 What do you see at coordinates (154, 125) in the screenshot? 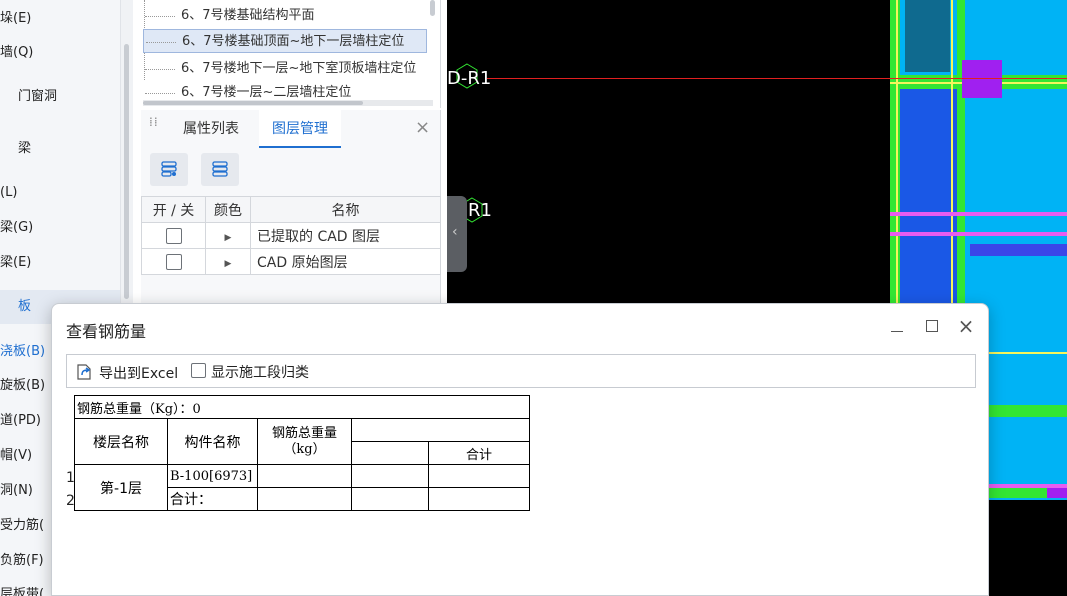
I see `drag-grip-icon: ⁞⁞` at bounding box center [154, 125].